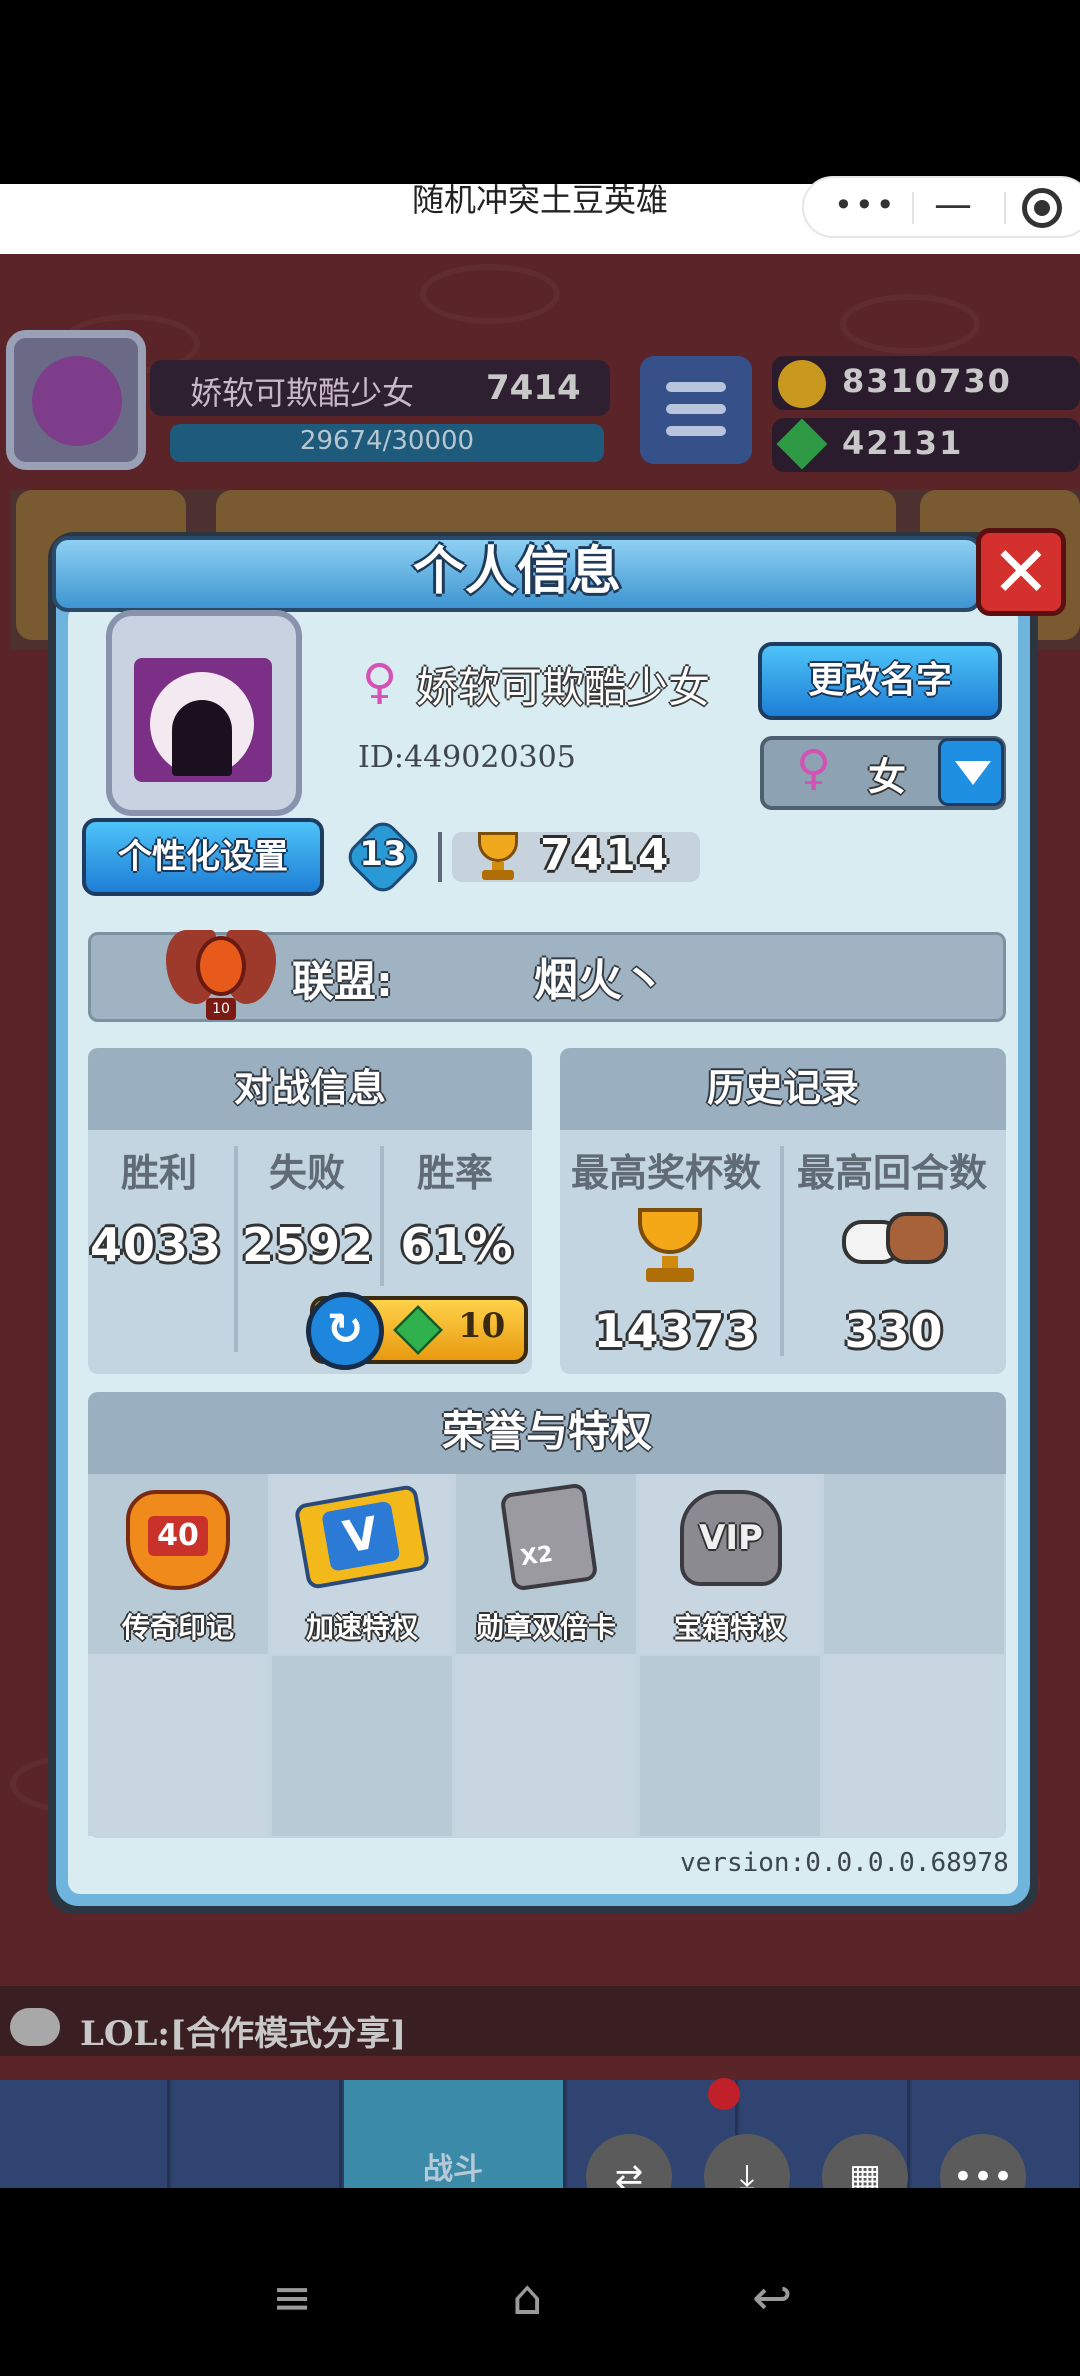  Describe the element at coordinates (310, 1089) in the screenshot. I see `battle-info-title: 对战信息` at that location.